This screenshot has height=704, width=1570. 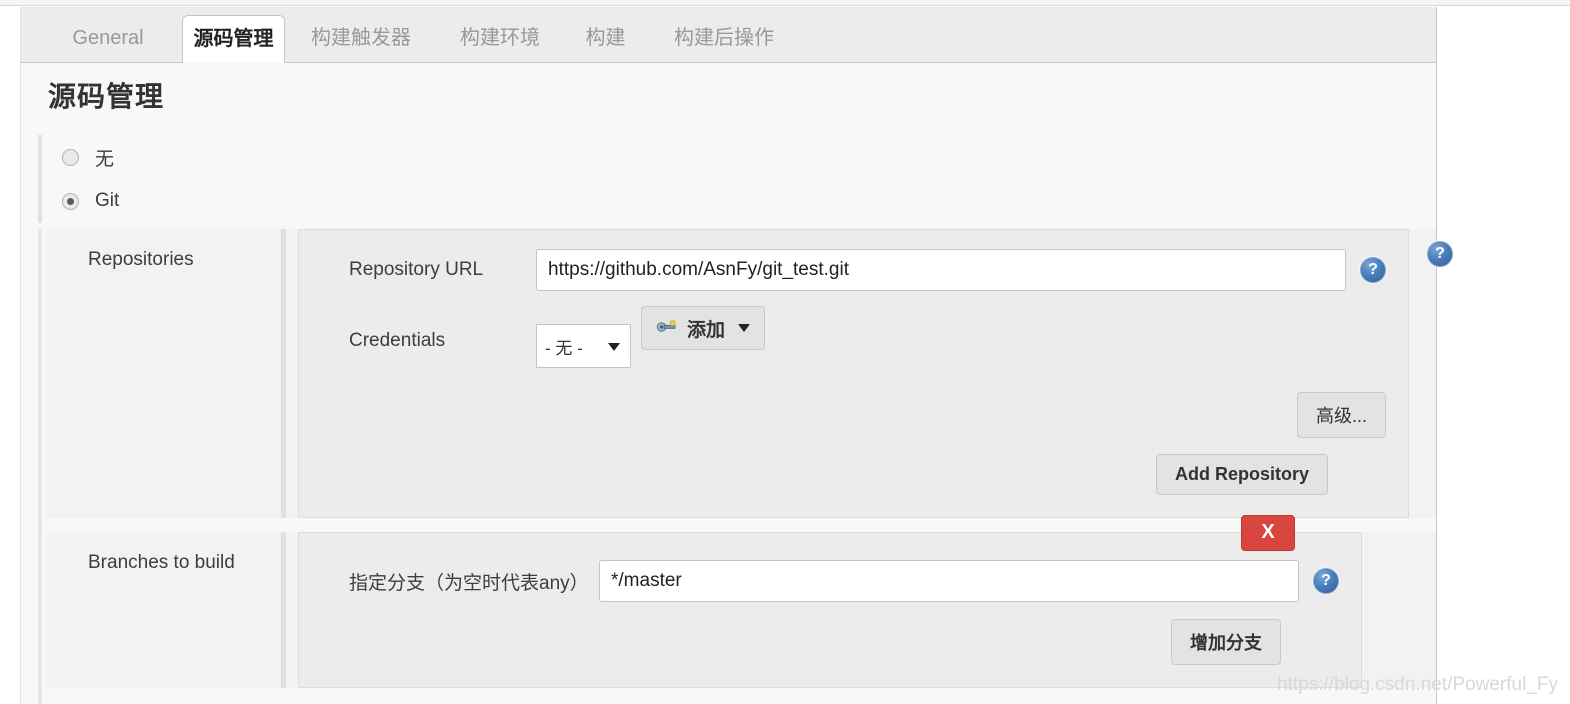 I want to click on credentials-select: - 无 -, so click(x=583, y=346).